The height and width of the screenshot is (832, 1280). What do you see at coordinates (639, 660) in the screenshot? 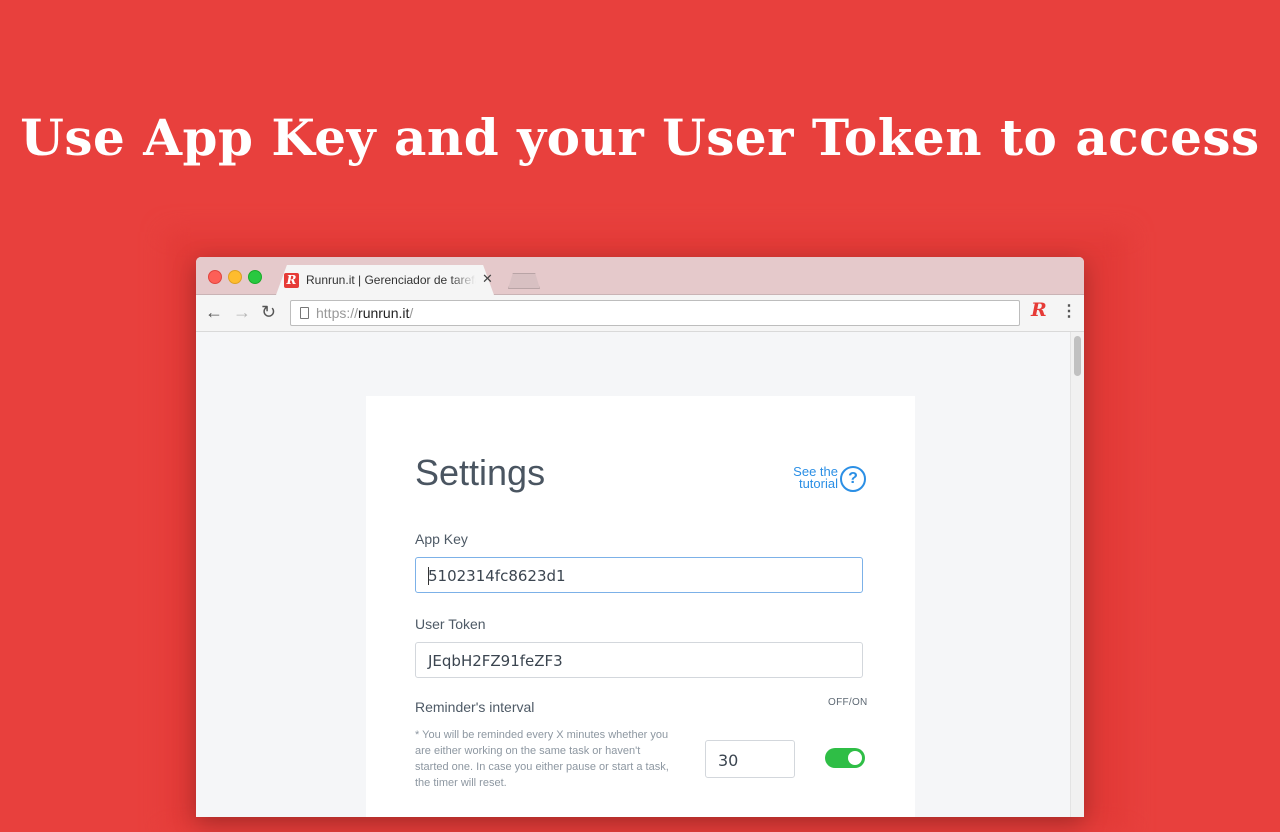
I see `user-token-field: JEqbH2FZ91feZF3` at bounding box center [639, 660].